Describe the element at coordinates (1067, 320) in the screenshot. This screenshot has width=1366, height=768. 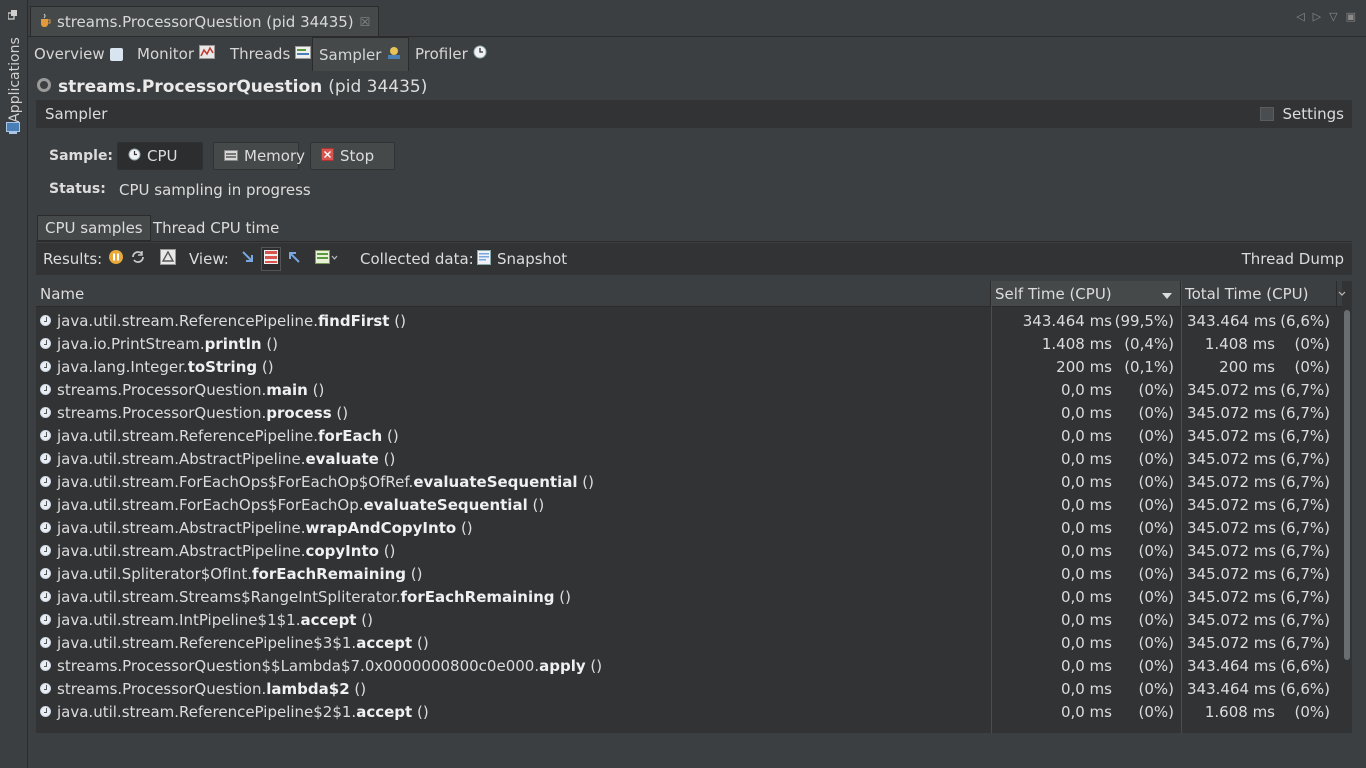
I see `self-time-value: 343.464 ms` at that location.